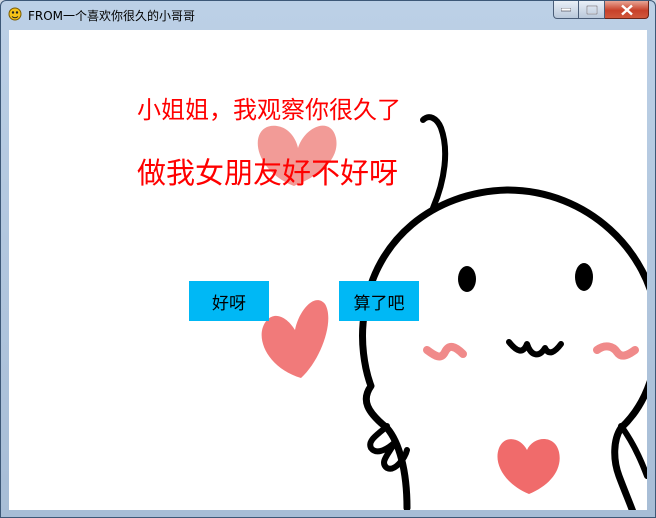  Describe the element at coordinates (268, 173) in the screenshot. I see `heading-line-2: 做我女朋友好不好呀` at that location.